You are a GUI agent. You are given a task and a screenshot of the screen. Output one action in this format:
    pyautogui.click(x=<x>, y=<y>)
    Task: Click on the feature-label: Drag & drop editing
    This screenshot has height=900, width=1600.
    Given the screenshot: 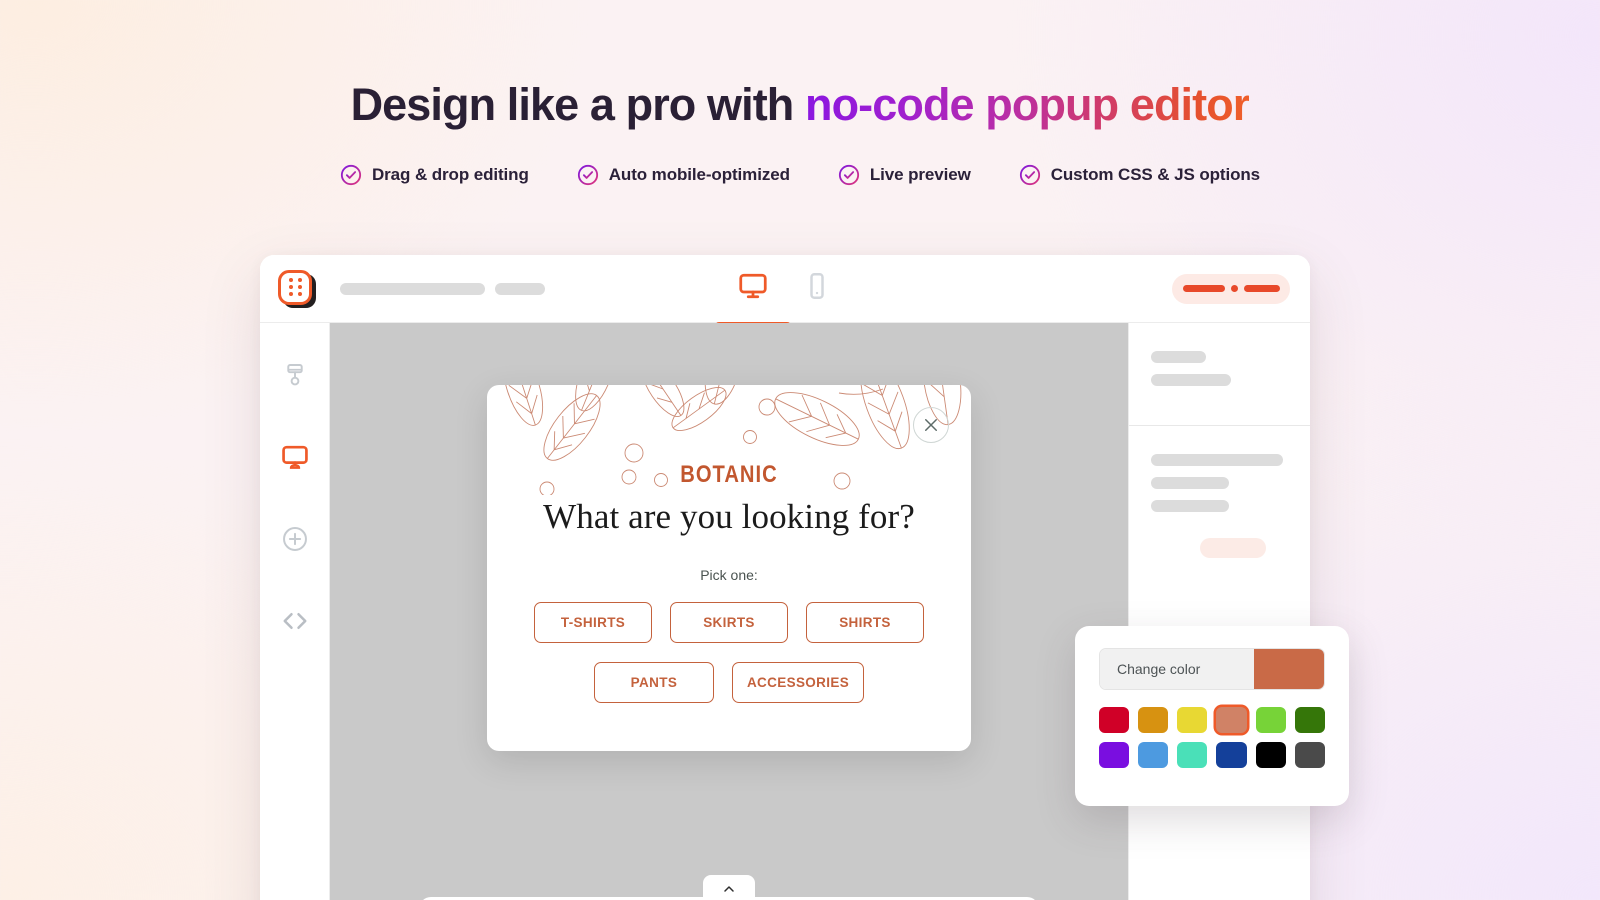 What is the action you would take?
    pyautogui.click(x=450, y=174)
    